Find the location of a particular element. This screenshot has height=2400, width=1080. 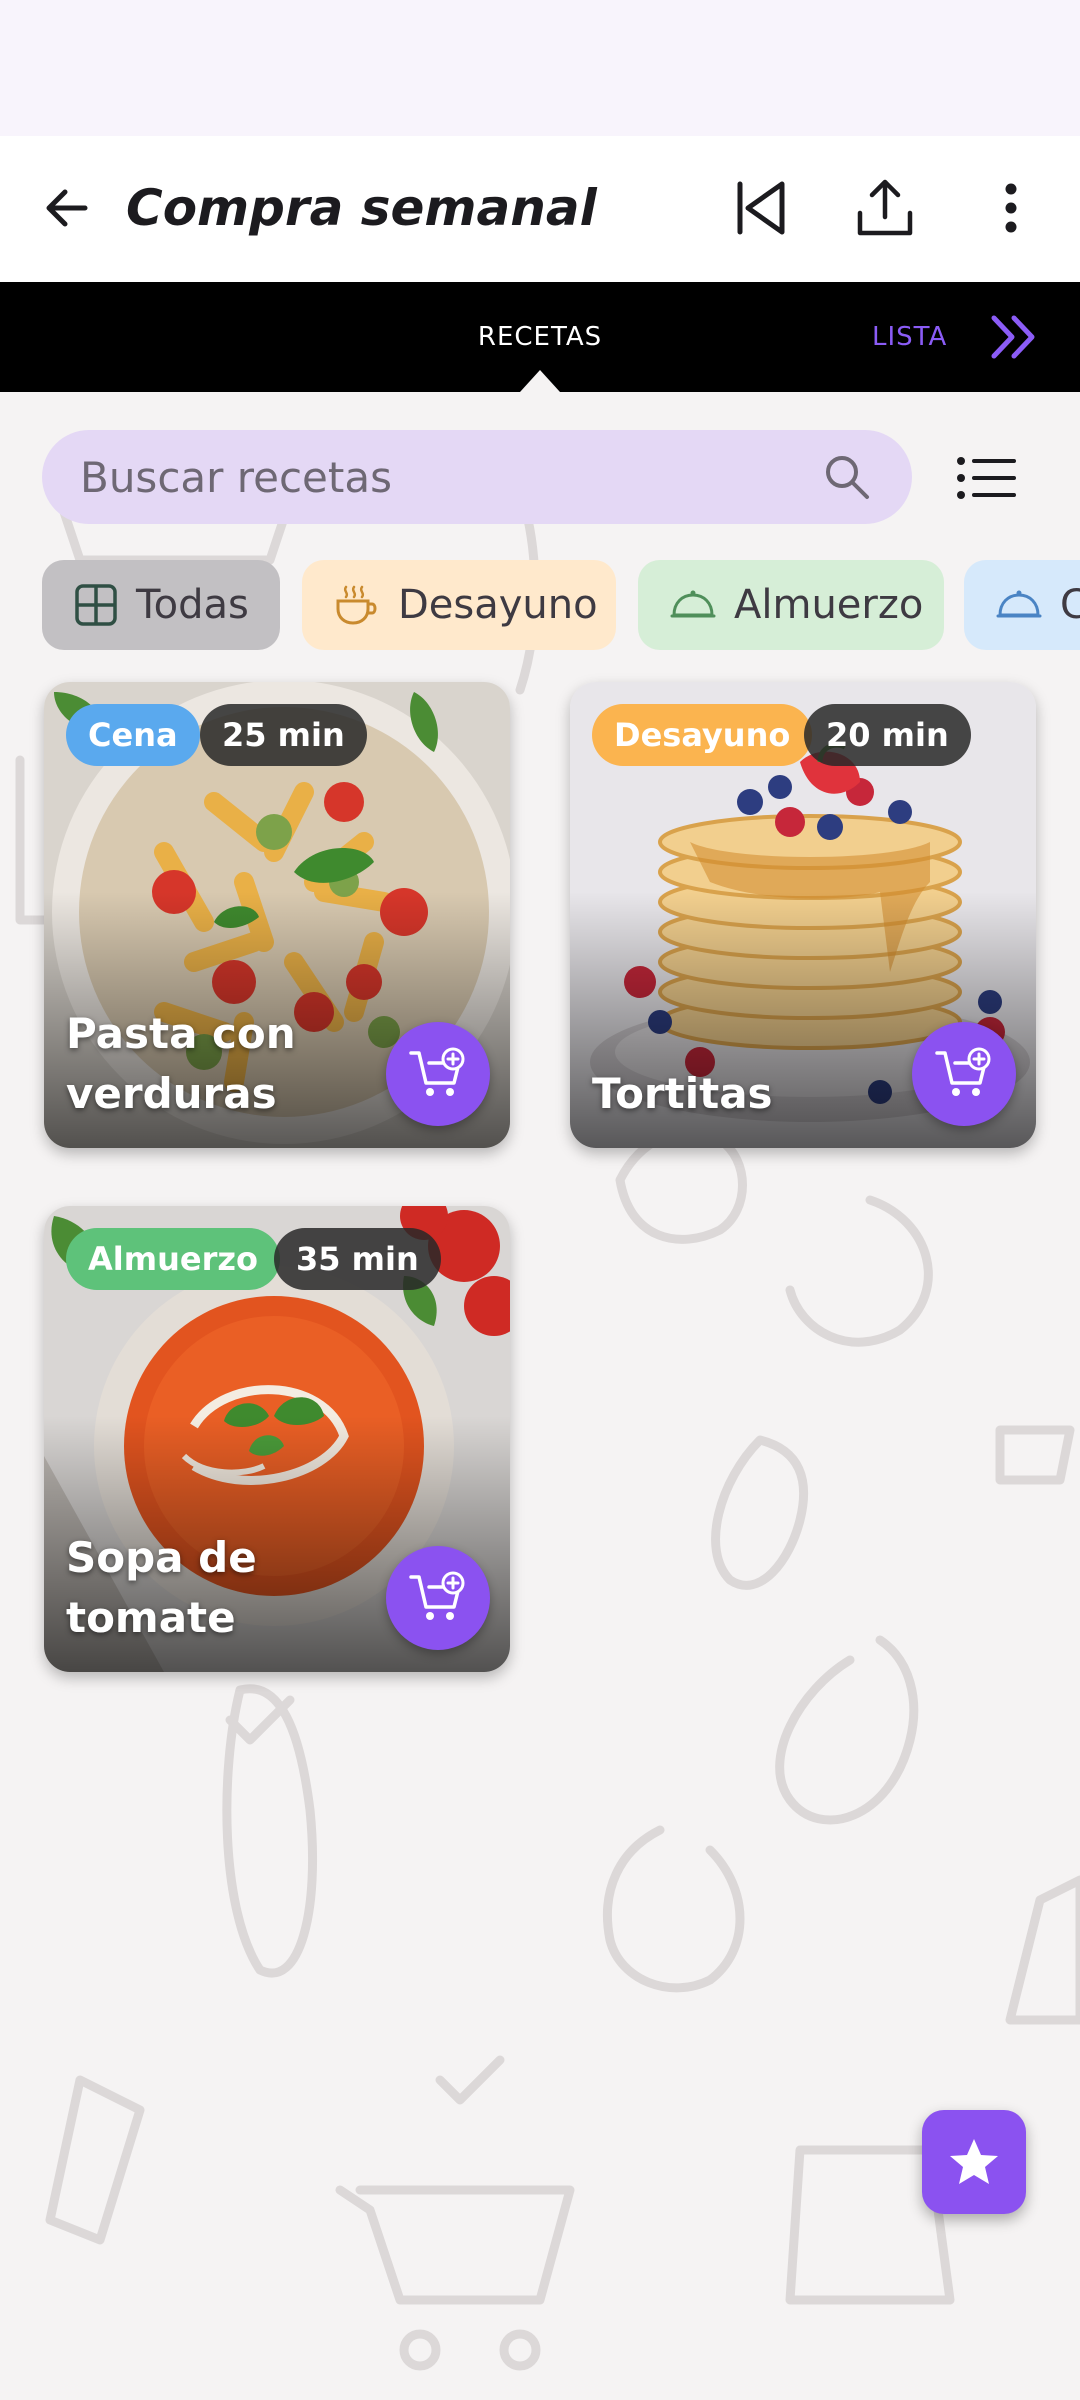

recipe-card-pasta: Cena 25 min Pasta con verduras is located at coordinates (277, 915).